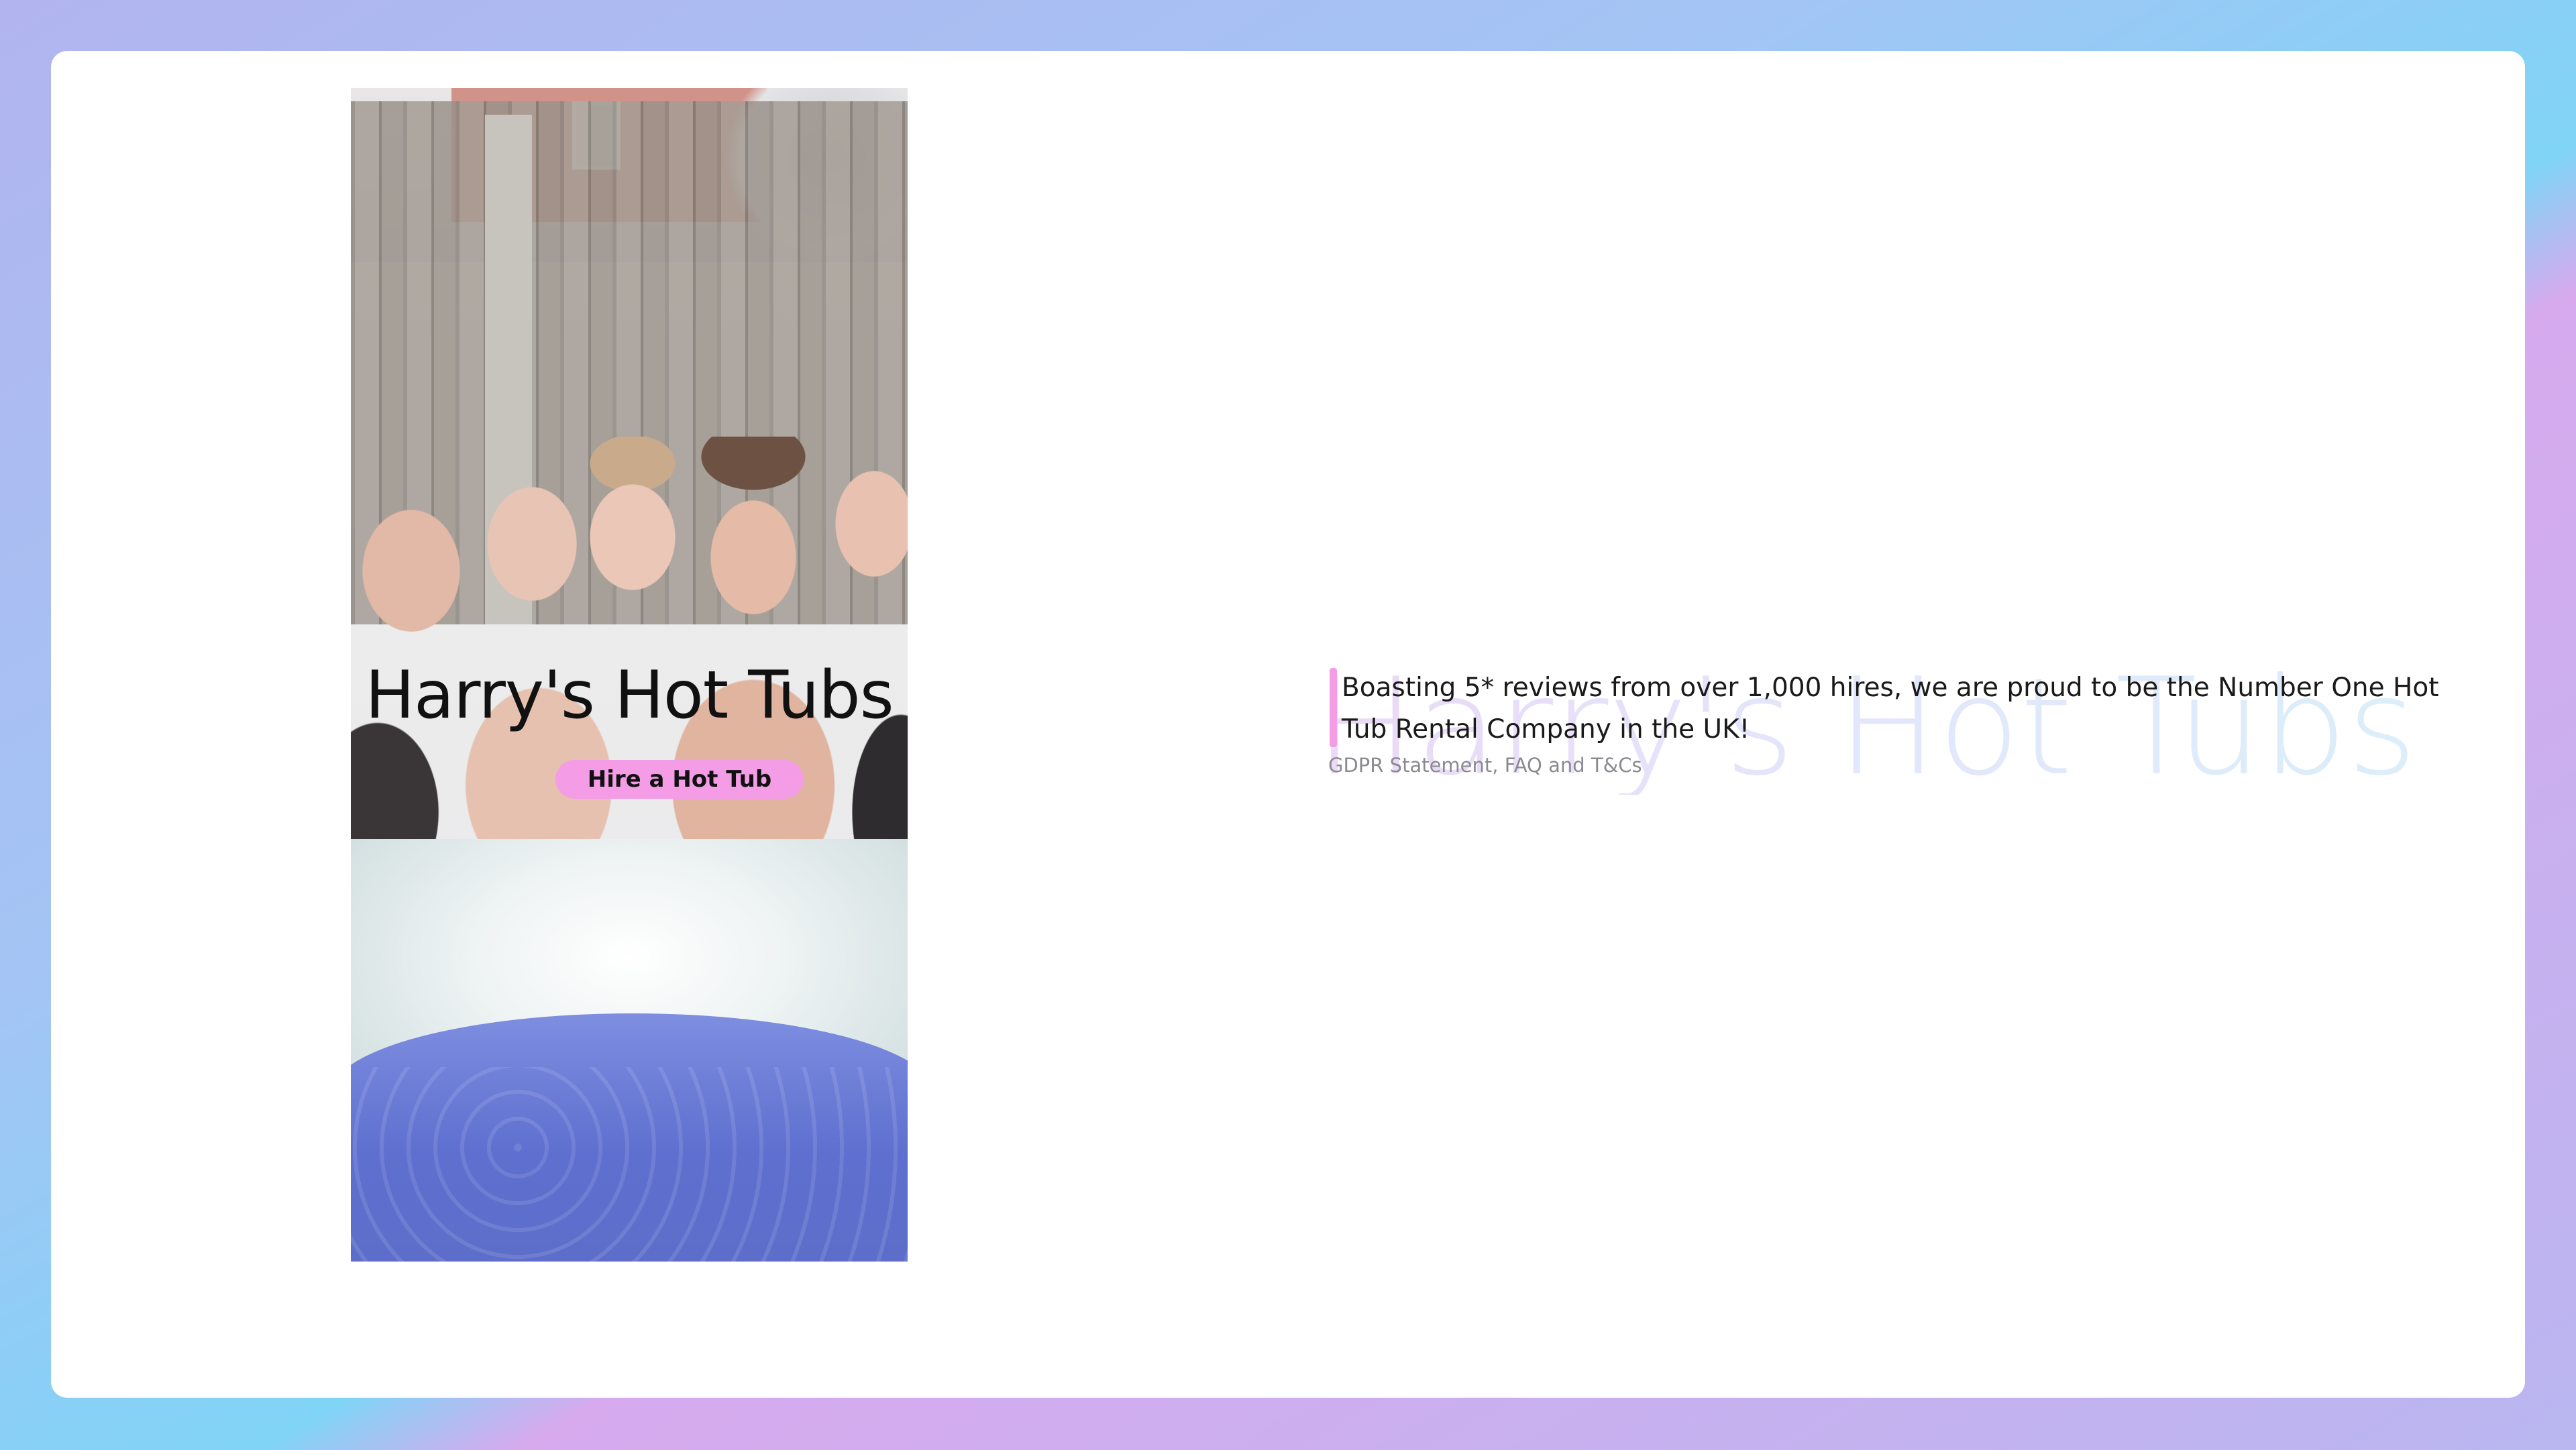  I want to click on hire-hot-tub-button: Hire a Hot Tub, so click(679, 779).